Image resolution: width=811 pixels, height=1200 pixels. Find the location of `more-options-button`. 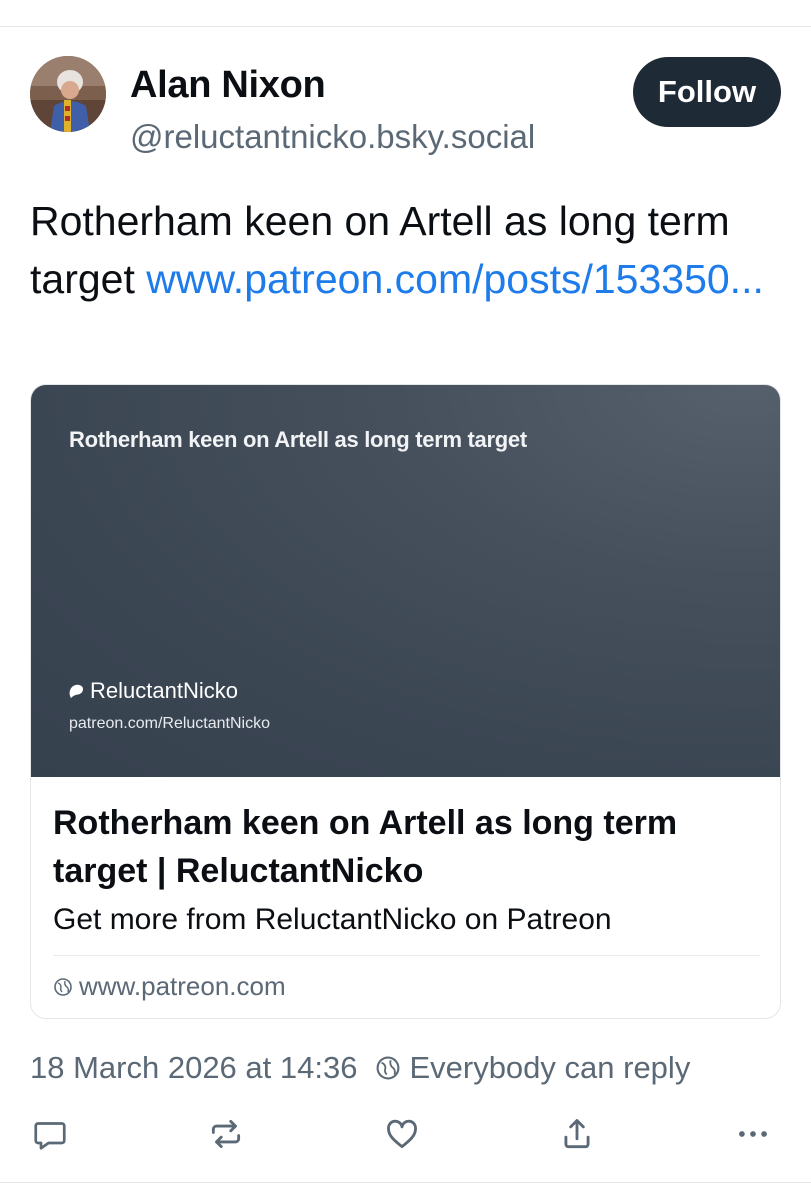

more-options-button is located at coordinates (753, 1134).